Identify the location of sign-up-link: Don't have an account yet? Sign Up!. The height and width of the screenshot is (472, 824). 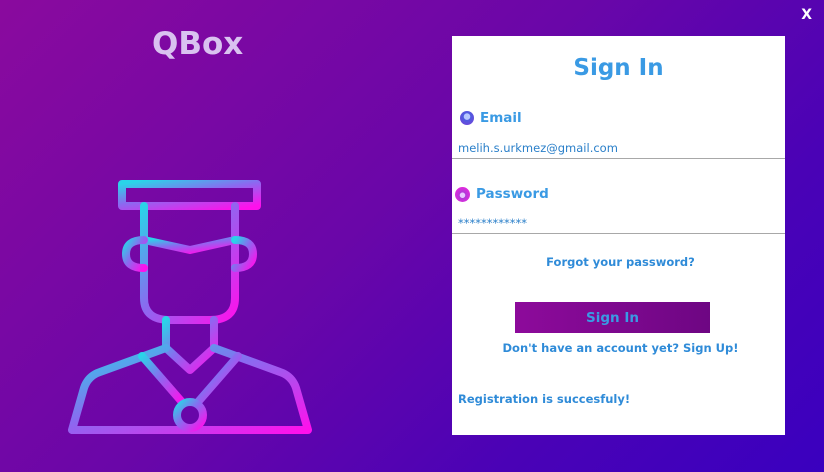
(620, 348).